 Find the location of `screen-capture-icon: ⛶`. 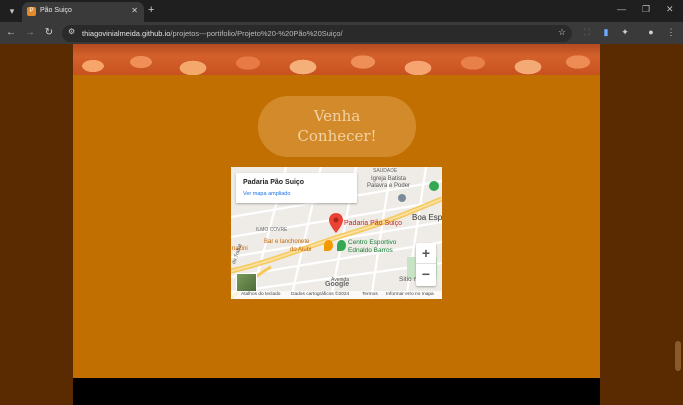

screen-capture-icon: ⛶ is located at coordinates (587, 32).